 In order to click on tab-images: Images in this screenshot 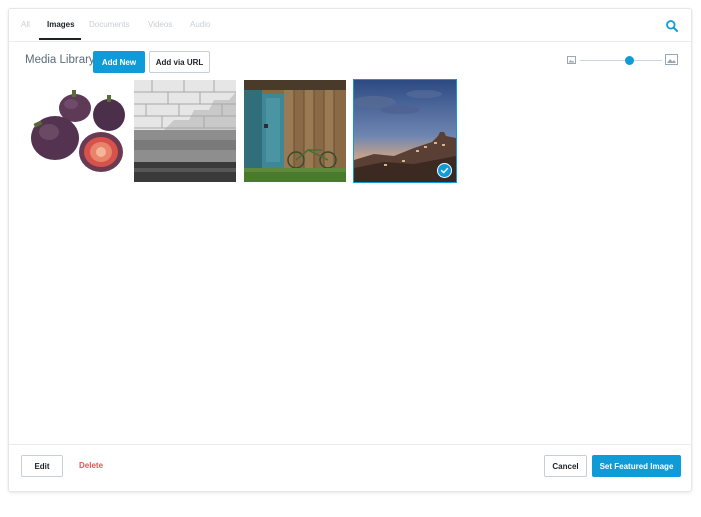, I will do `click(61, 24)`.